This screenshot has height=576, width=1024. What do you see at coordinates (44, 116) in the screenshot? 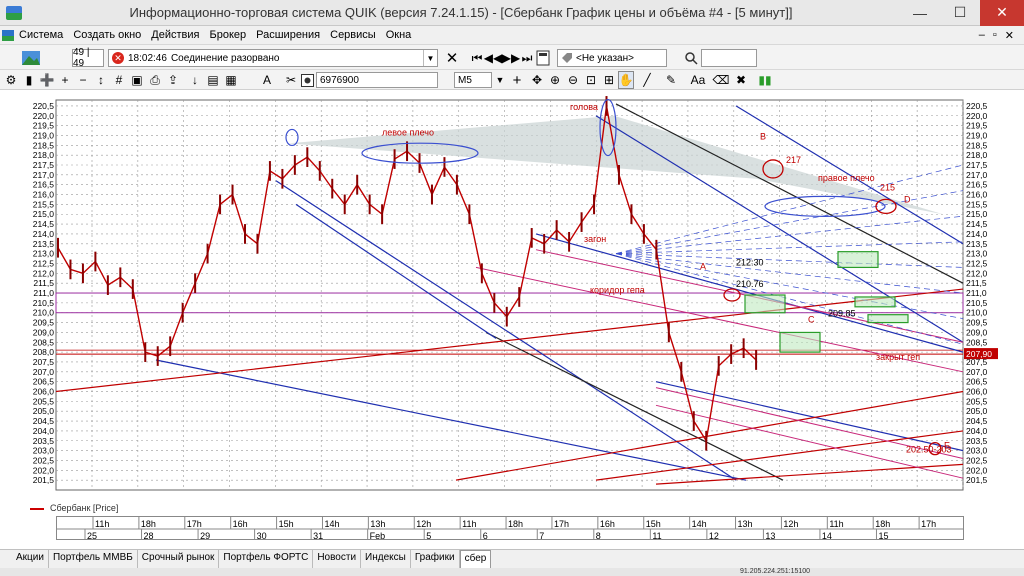
I see `y-tick-label-left: 220,0` at bounding box center [44, 116].